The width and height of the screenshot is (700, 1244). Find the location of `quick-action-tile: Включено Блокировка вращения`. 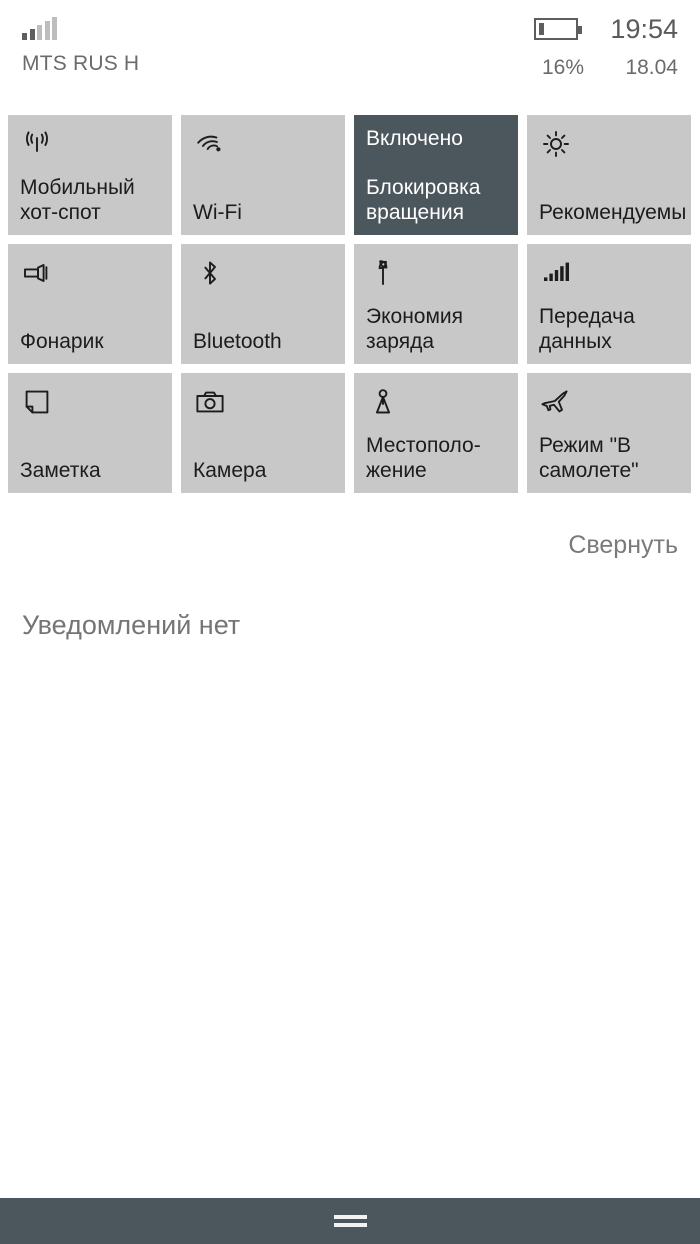

quick-action-tile: Включено Блокировка вращения is located at coordinates (436, 175).